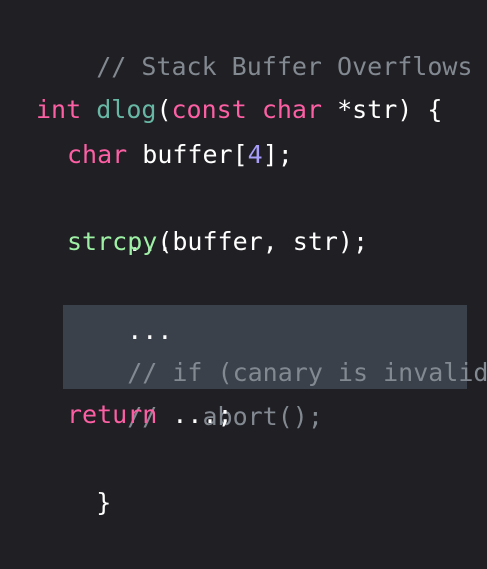 Image resolution: width=487 pixels, height=569 pixels. Describe the element at coordinates (382, 109) in the screenshot. I see `param-str: *str) {` at that location.